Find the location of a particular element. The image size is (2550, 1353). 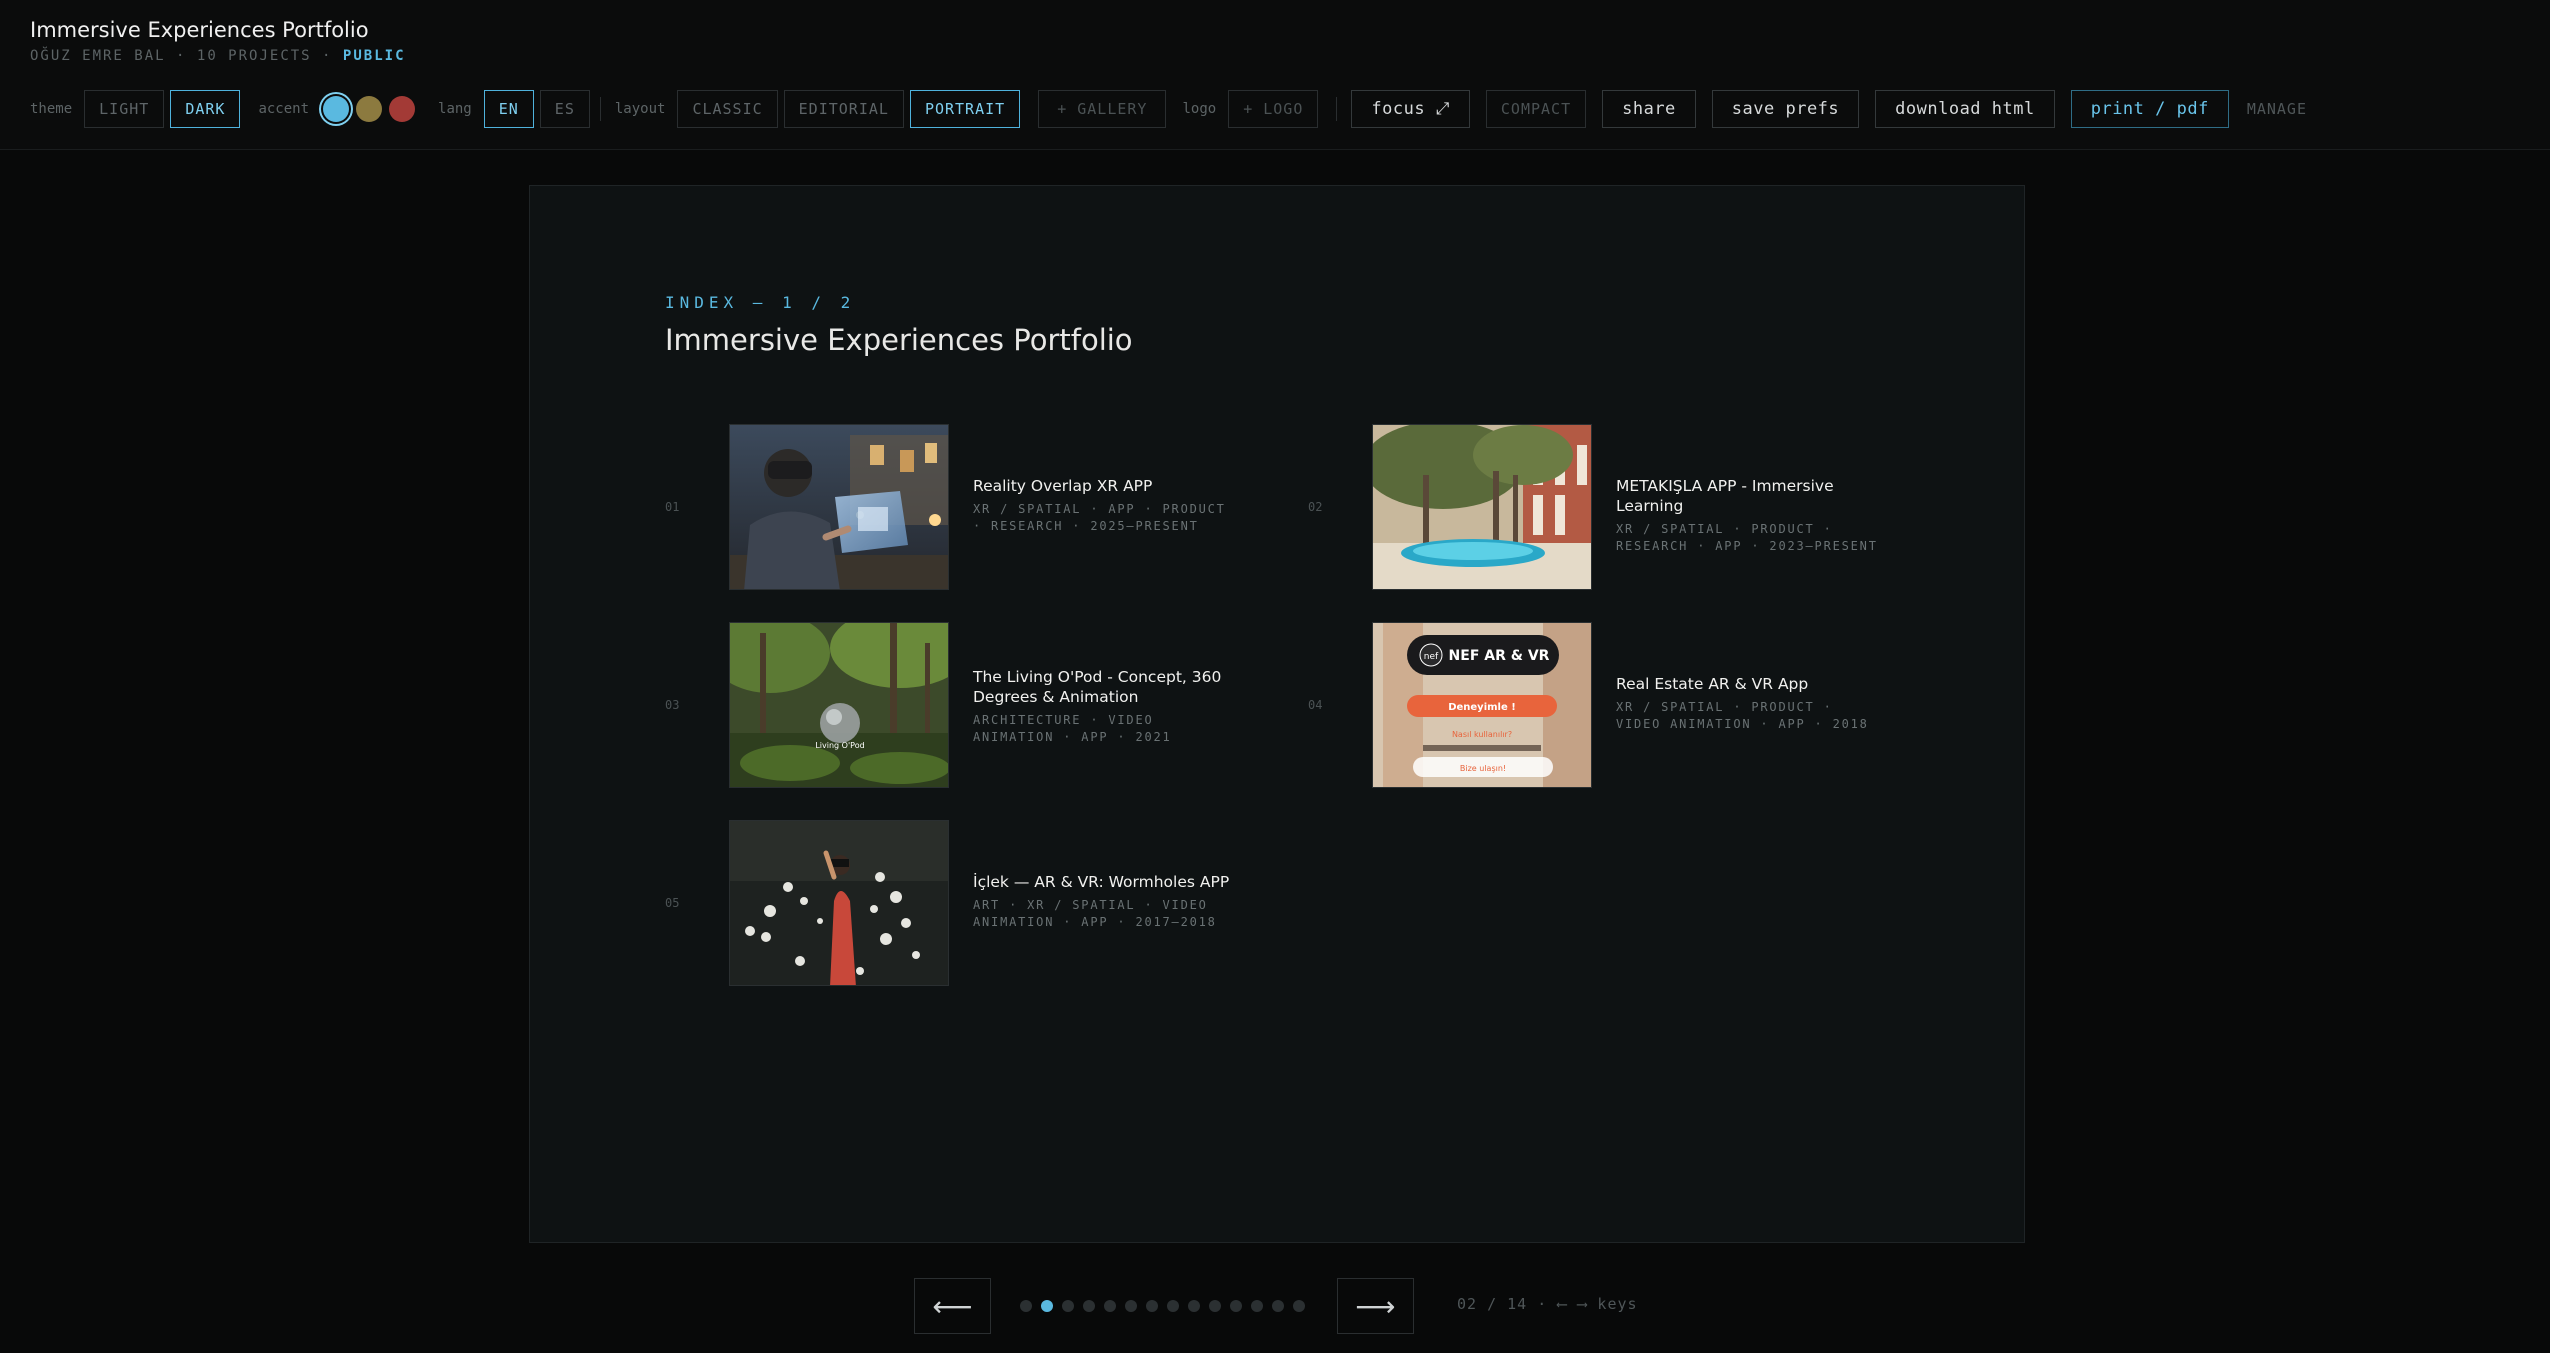

print-pdf-button: print / pdf is located at coordinates (2149, 109).